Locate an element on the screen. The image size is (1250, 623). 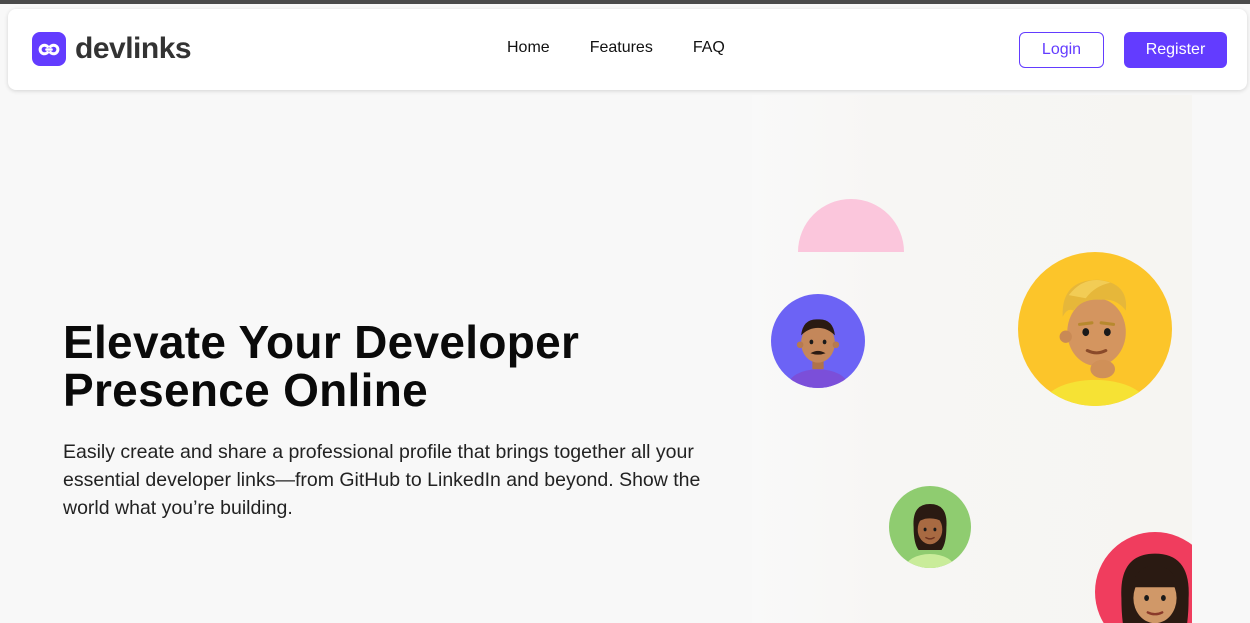
avatar-woman-icon is located at coordinates (930, 527).